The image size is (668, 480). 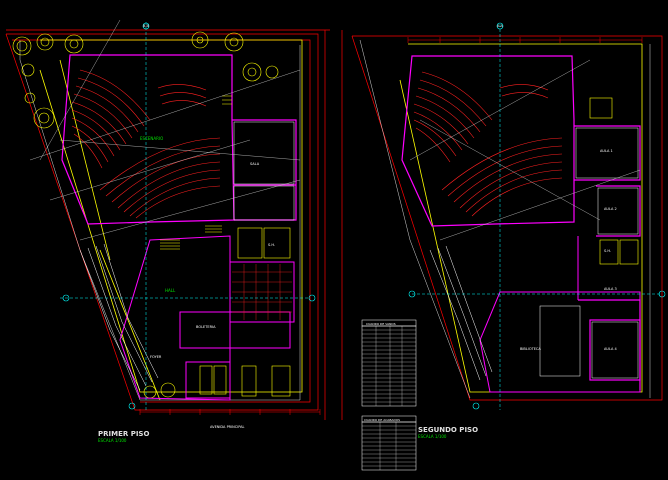 I want to click on seating-rows-right, so click(x=488, y=144).